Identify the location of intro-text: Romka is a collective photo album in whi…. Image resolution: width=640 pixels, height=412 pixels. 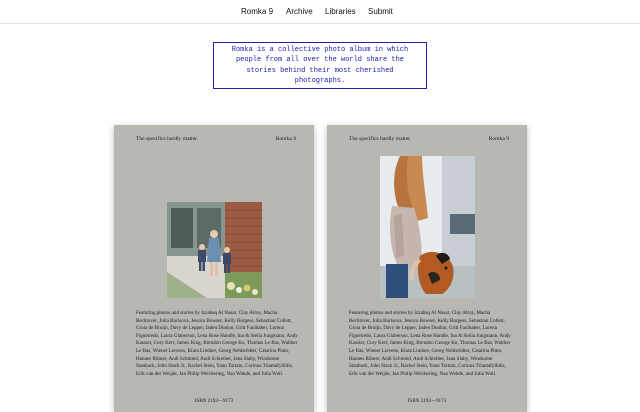
(320, 65).